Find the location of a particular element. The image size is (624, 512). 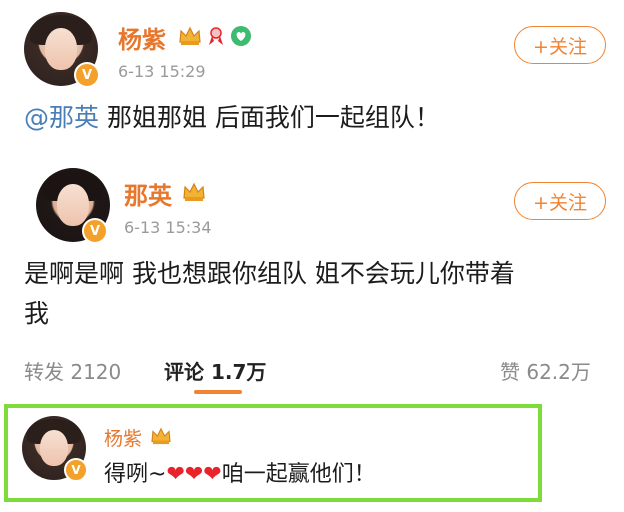

comment-tab-underline is located at coordinates (218, 392).